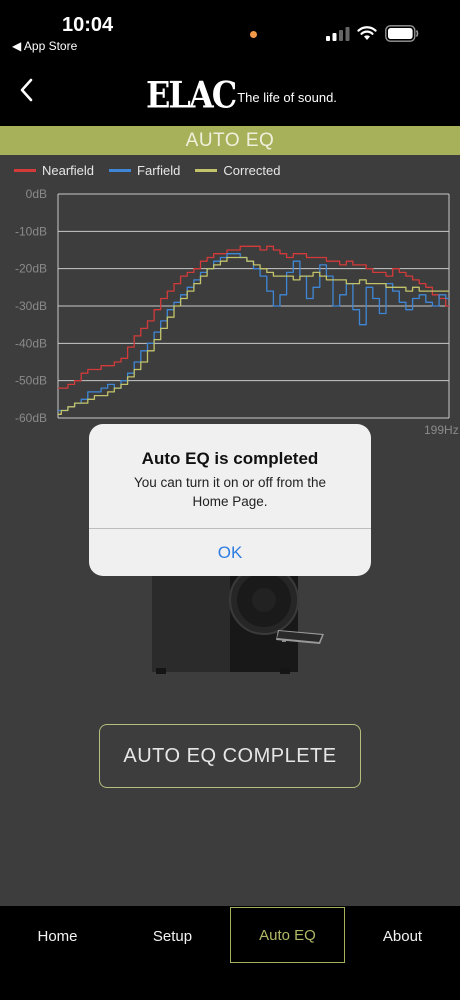  What do you see at coordinates (36, 194) in the screenshot?
I see `y-tick-label: 0dB` at bounding box center [36, 194].